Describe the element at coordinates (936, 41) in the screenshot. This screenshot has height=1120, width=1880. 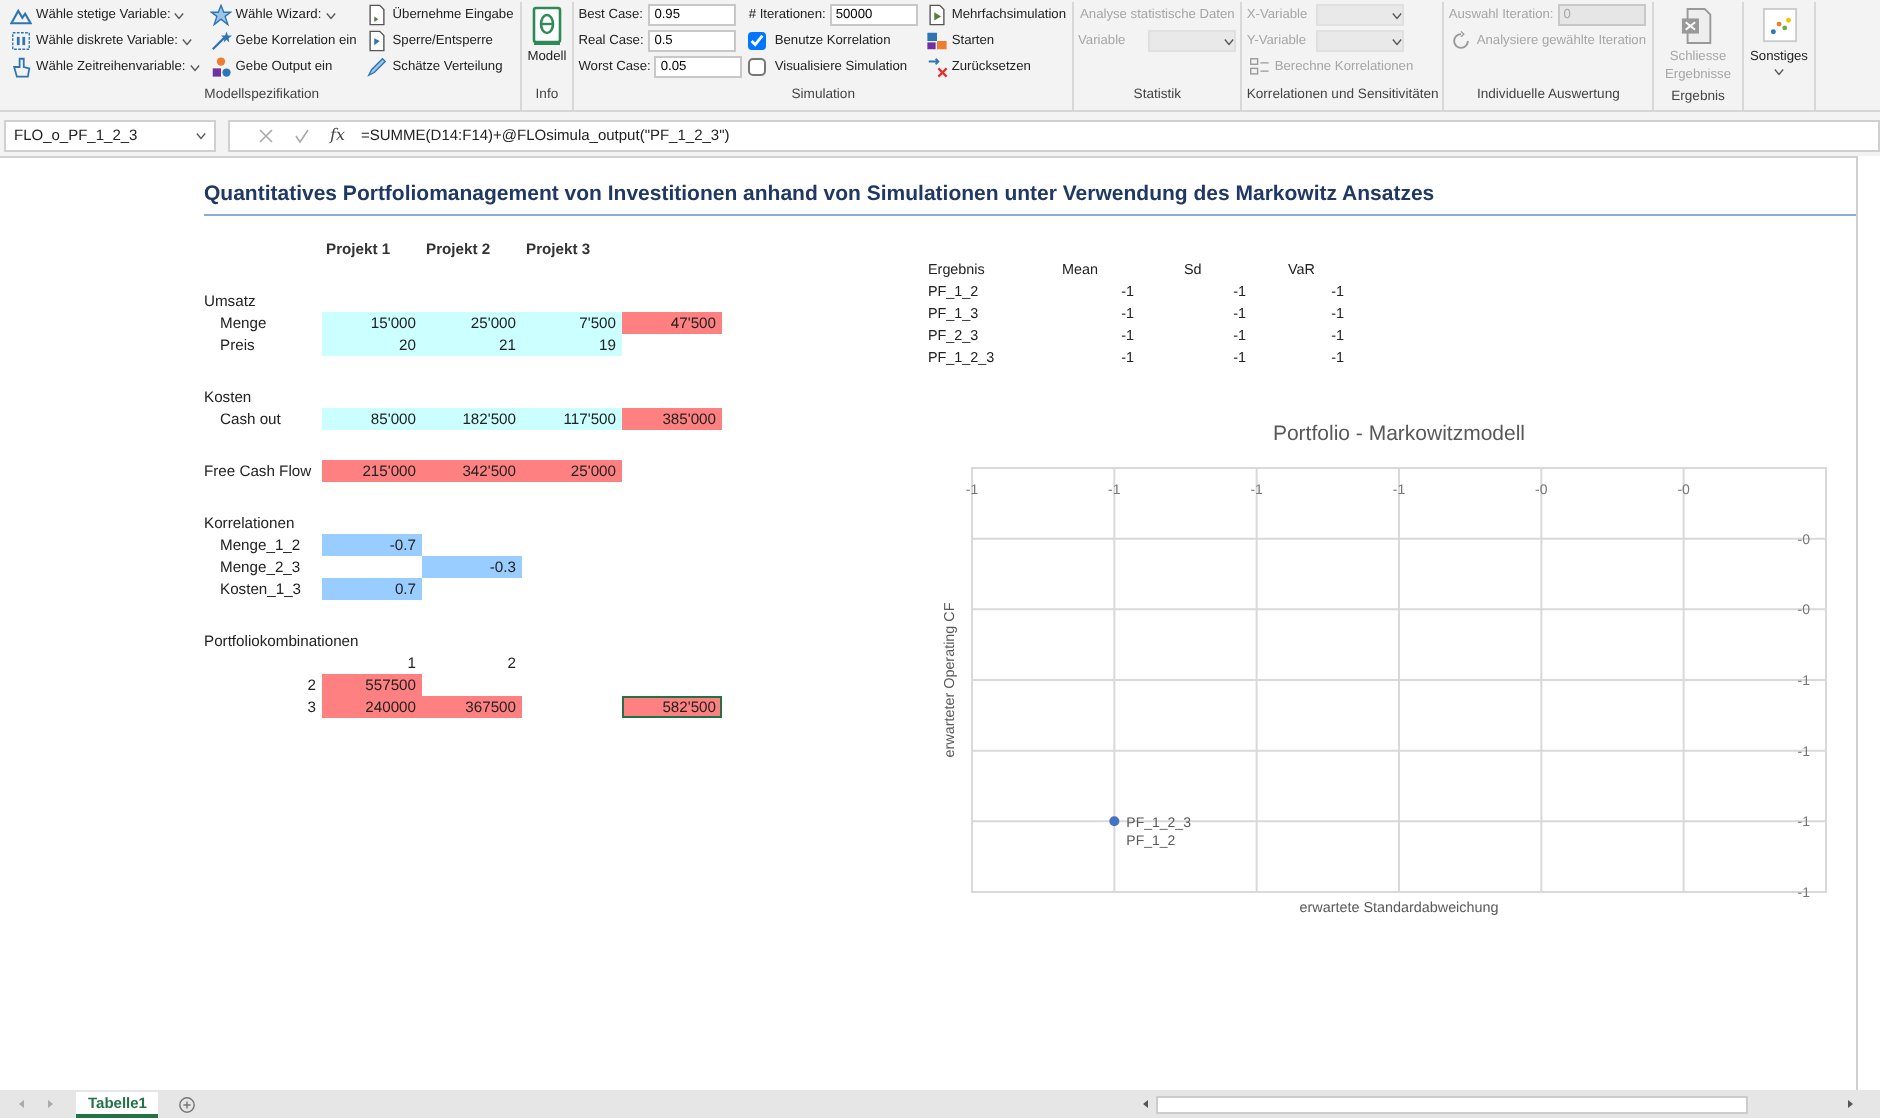
I see `blocks-icon` at that location.